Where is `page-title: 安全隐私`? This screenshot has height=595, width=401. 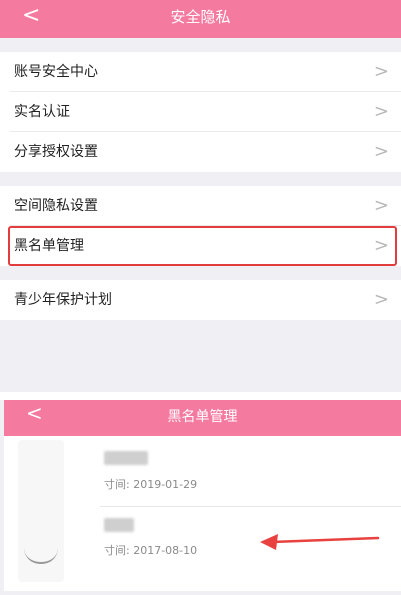
page-title: 安全隐私 is located at coordinates (200, 17).